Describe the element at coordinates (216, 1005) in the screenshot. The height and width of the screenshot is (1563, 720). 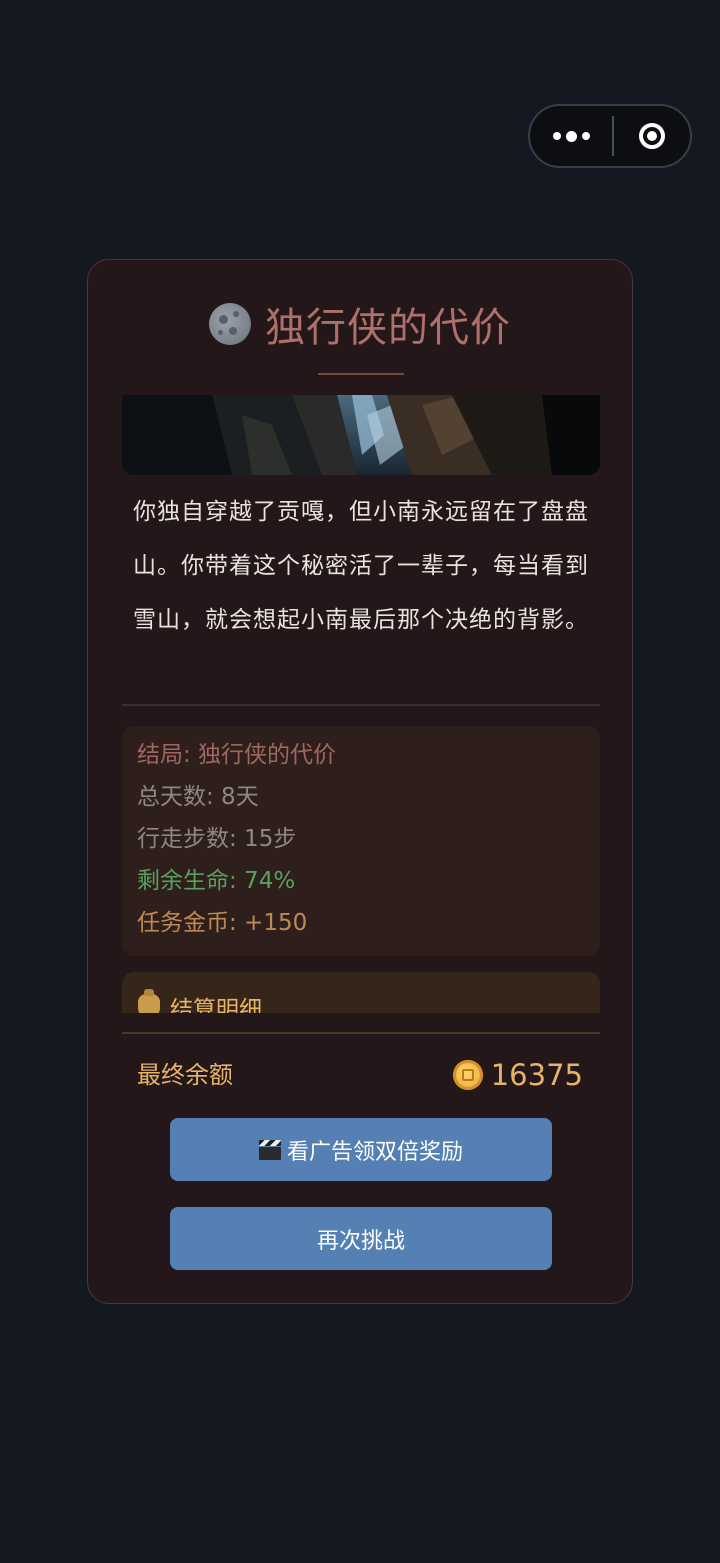
I see `settlement-title: 结算明细` at that location.